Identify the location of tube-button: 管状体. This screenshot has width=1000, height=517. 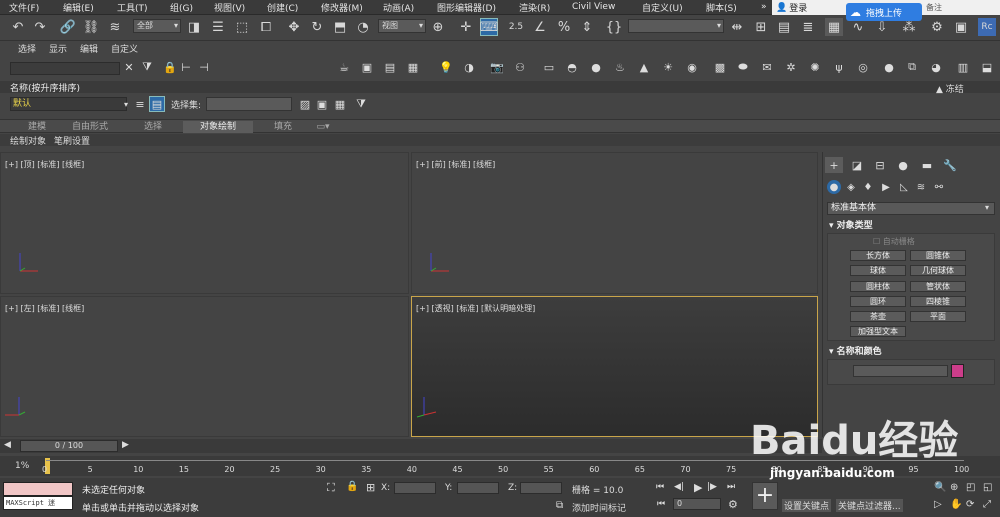
(938, 286).